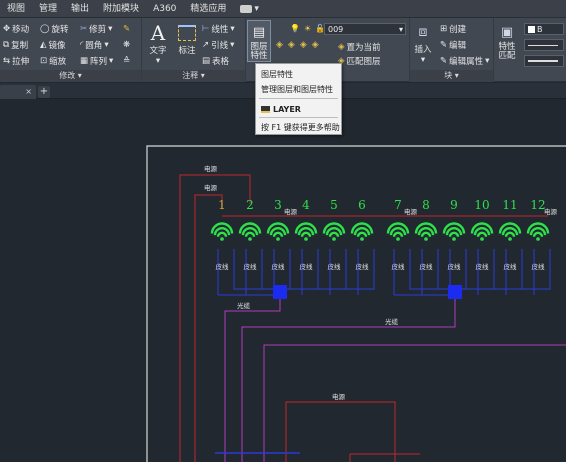 This screenshot has height=462, width=566. What do you see at coordinates (28, 91) in the screenshot?
I see `close-icon: ×` at bounding box center [28, 91].